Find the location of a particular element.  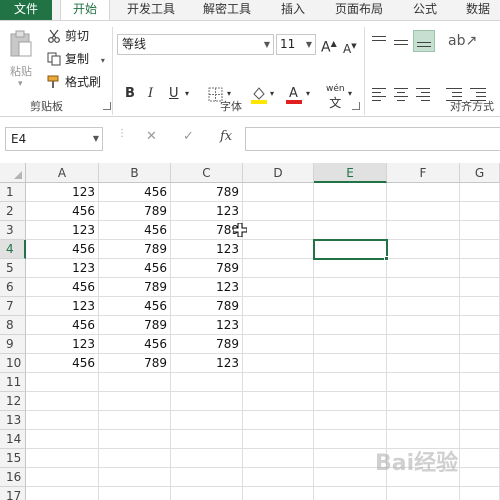

cell-g14 is located at coordinates (480, 439).